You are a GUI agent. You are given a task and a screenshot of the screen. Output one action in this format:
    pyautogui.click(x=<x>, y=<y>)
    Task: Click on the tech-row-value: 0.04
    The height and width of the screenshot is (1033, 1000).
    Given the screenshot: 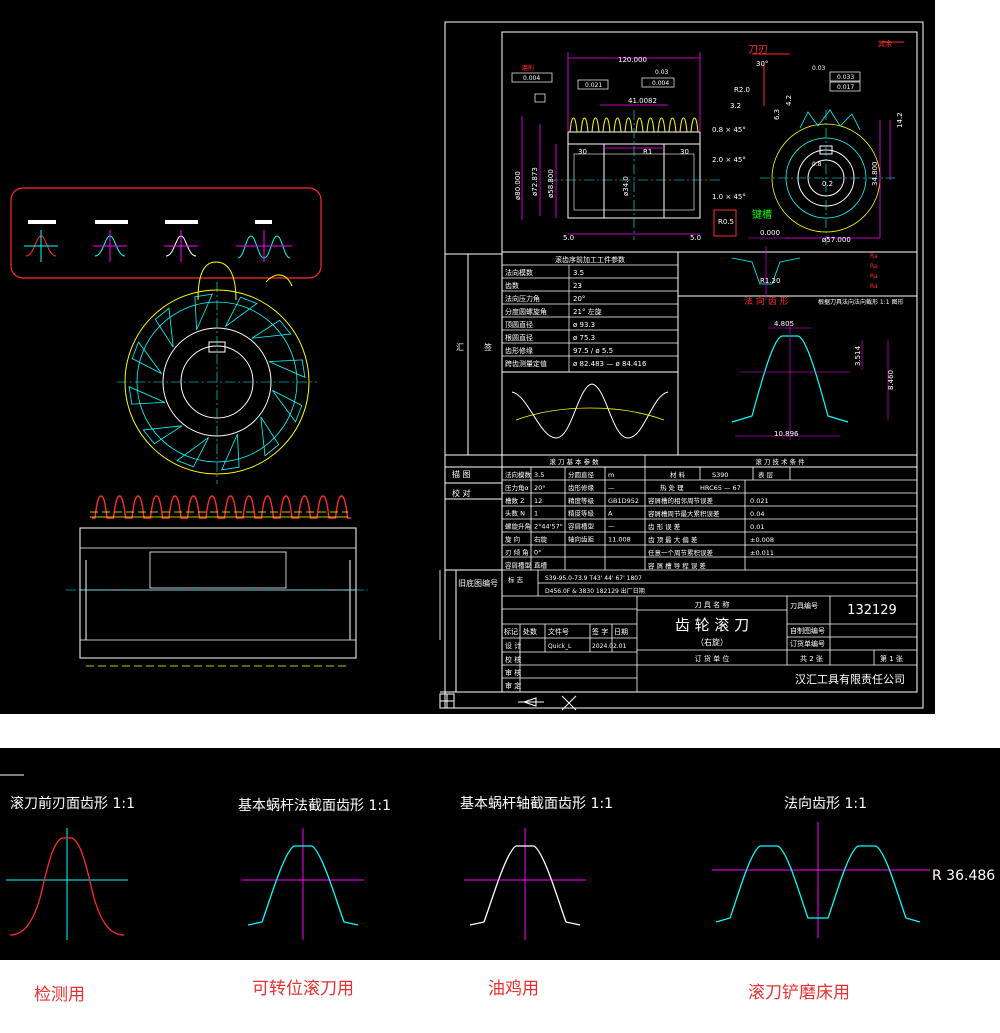 What is the action you would take?
    pyautogui.click(x=757, y=514)
    